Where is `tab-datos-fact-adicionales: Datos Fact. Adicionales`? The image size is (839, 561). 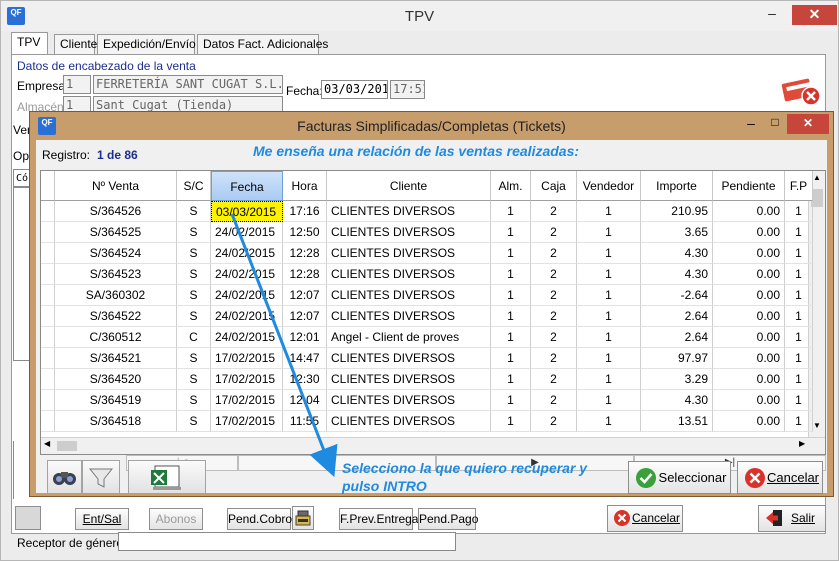
tab-datos-fact-adicionales: Datos Fact. Adicionales is located at coordinates (262, 44).